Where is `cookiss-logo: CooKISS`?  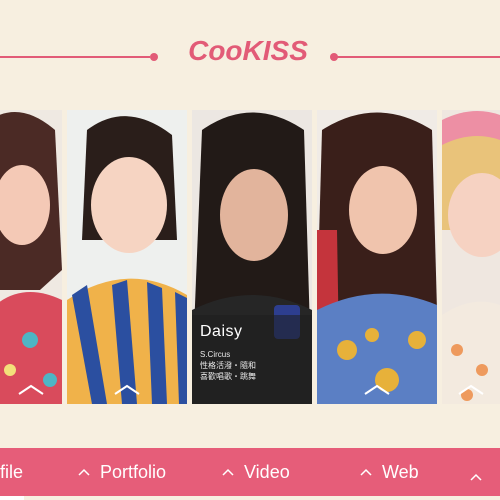
cookiss-logo: CooKISS is located at coordinates (248, 51).